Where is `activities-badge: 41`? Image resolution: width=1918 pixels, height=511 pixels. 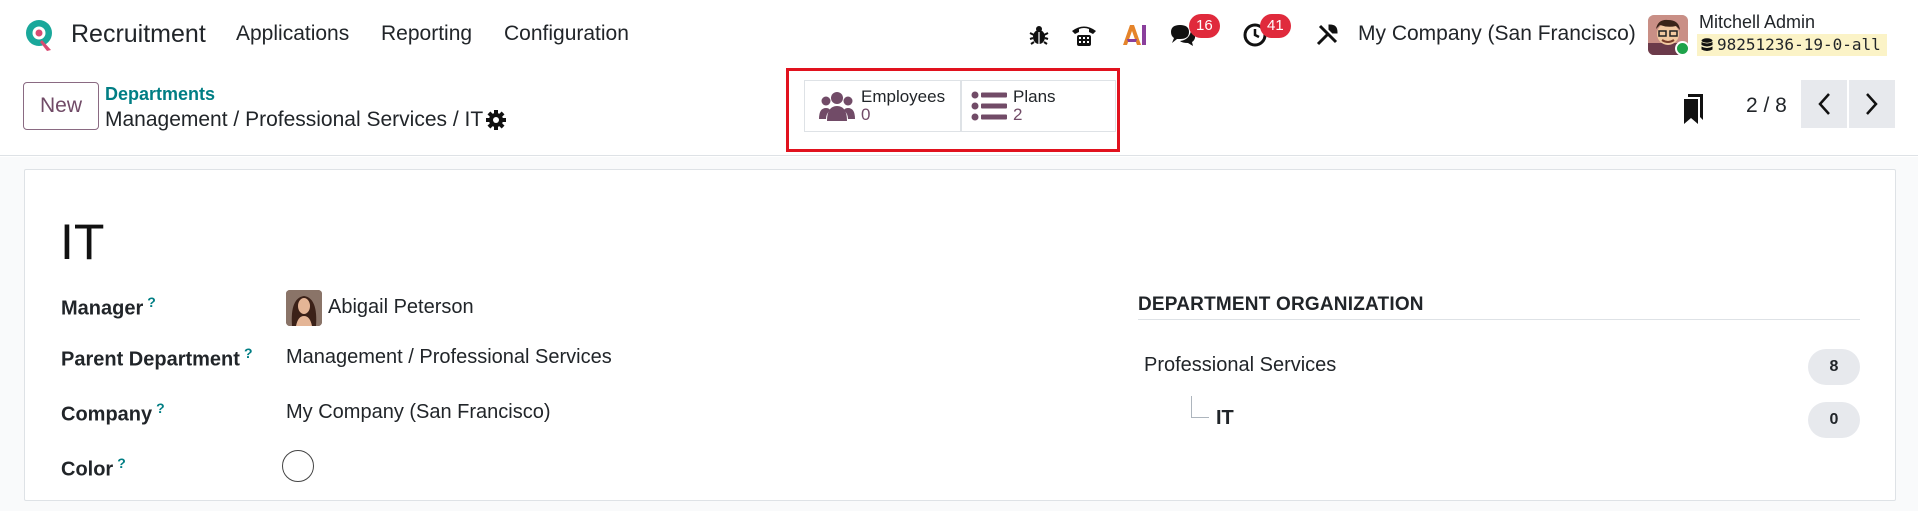 activities-badge: 41 is located at coordinates (1275, 26).